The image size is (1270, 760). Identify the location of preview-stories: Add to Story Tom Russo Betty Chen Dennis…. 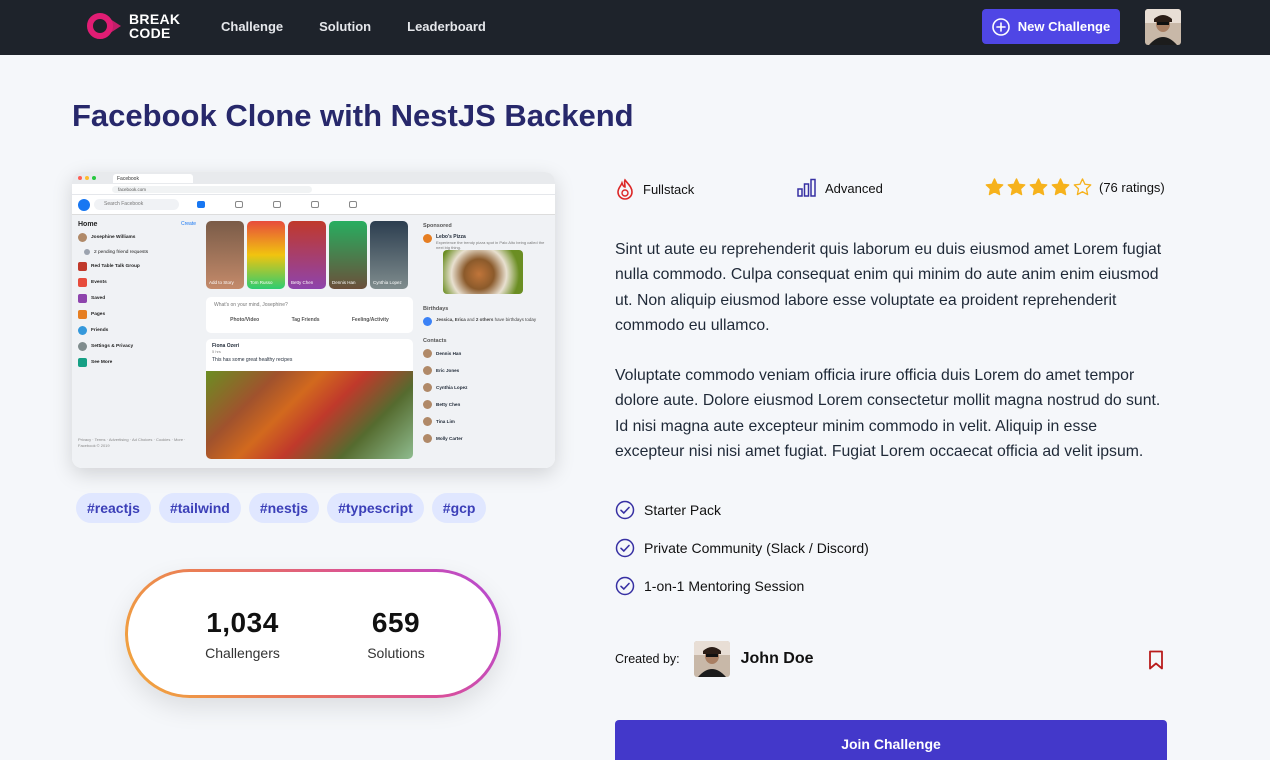
(309, 255).